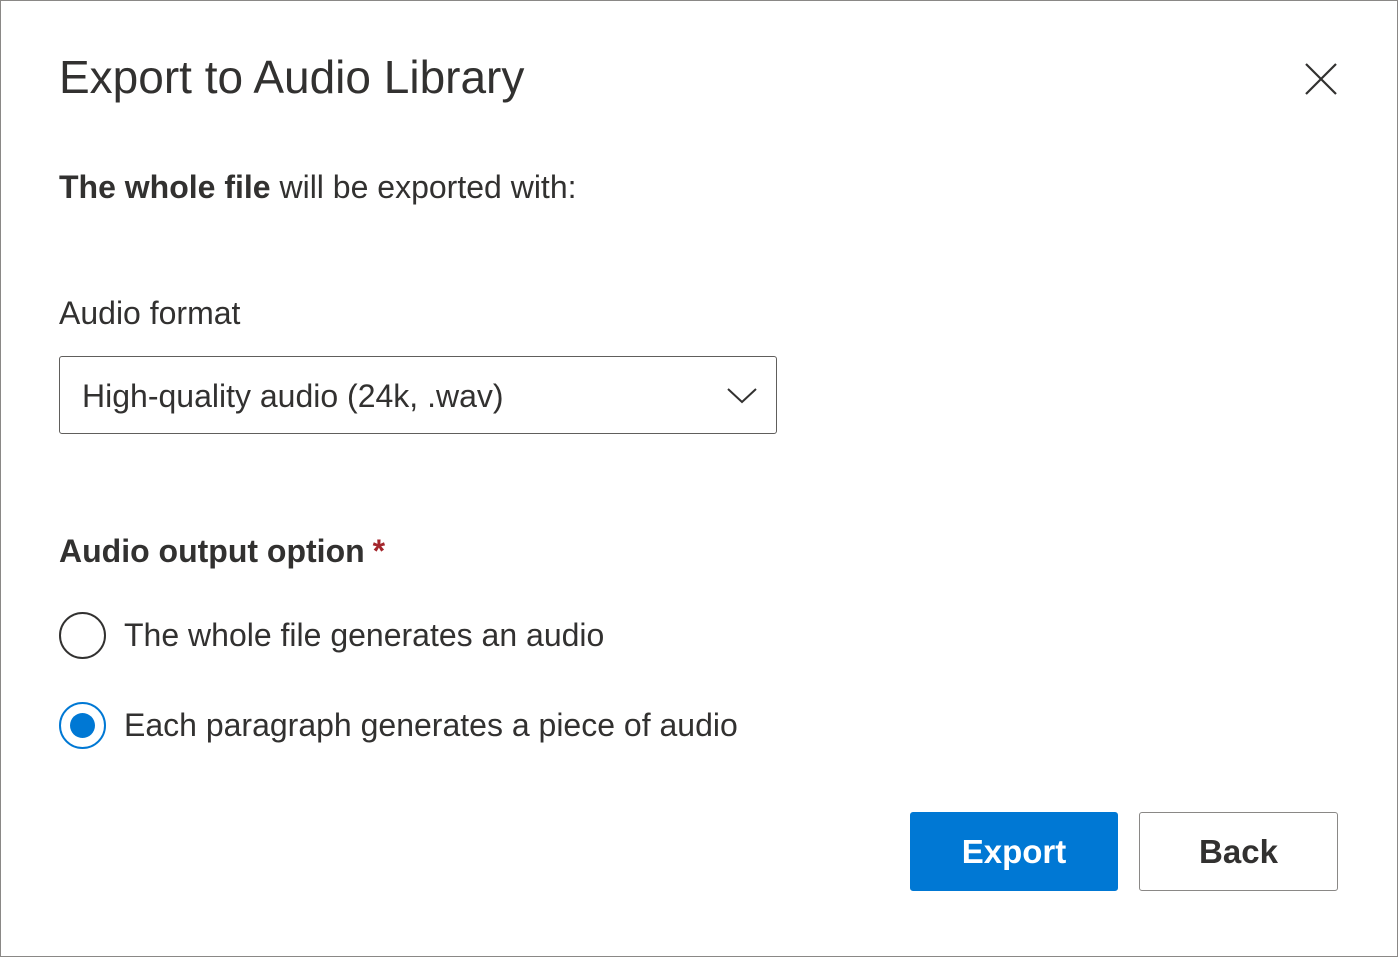  I want to click on audio-format-label: Audio format, so click(150, 313).